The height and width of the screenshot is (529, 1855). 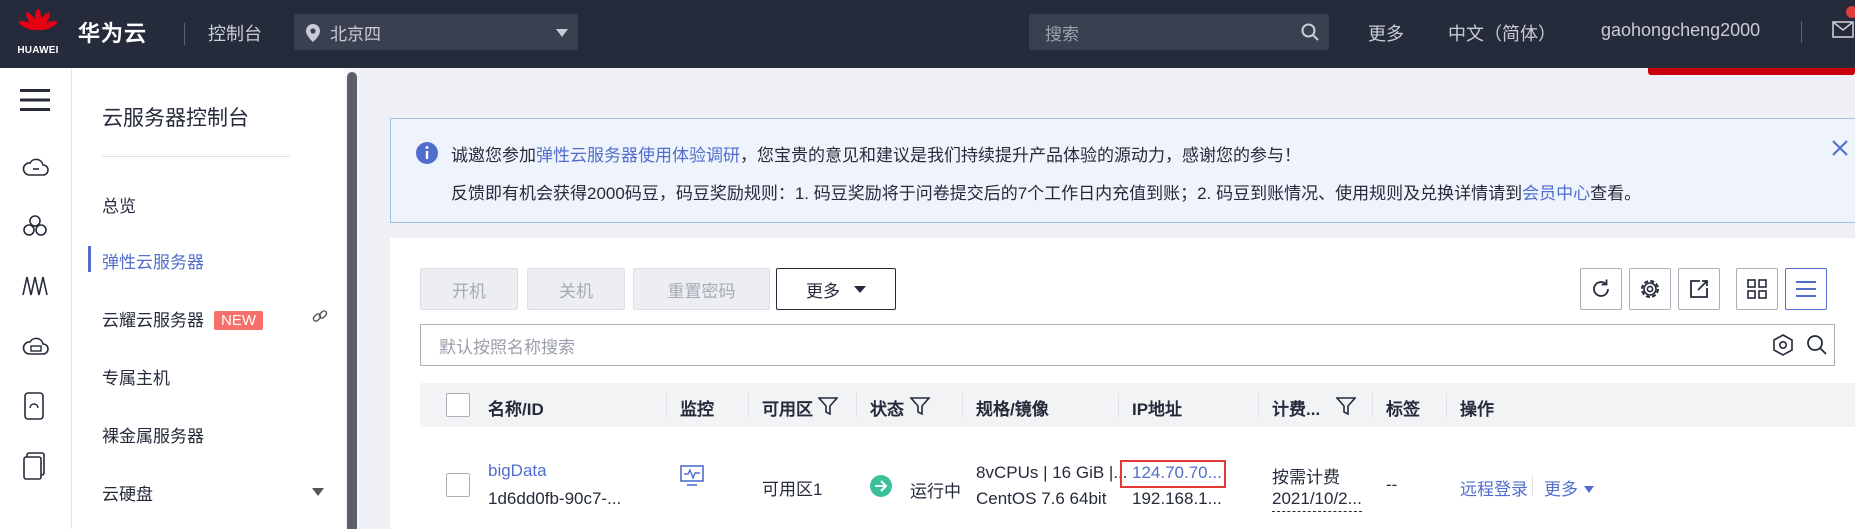 What do you see at coordinates (1179, 32) in the screenshot?
I see `global-search-input: 搜索` at bounding box center [1179, 32].